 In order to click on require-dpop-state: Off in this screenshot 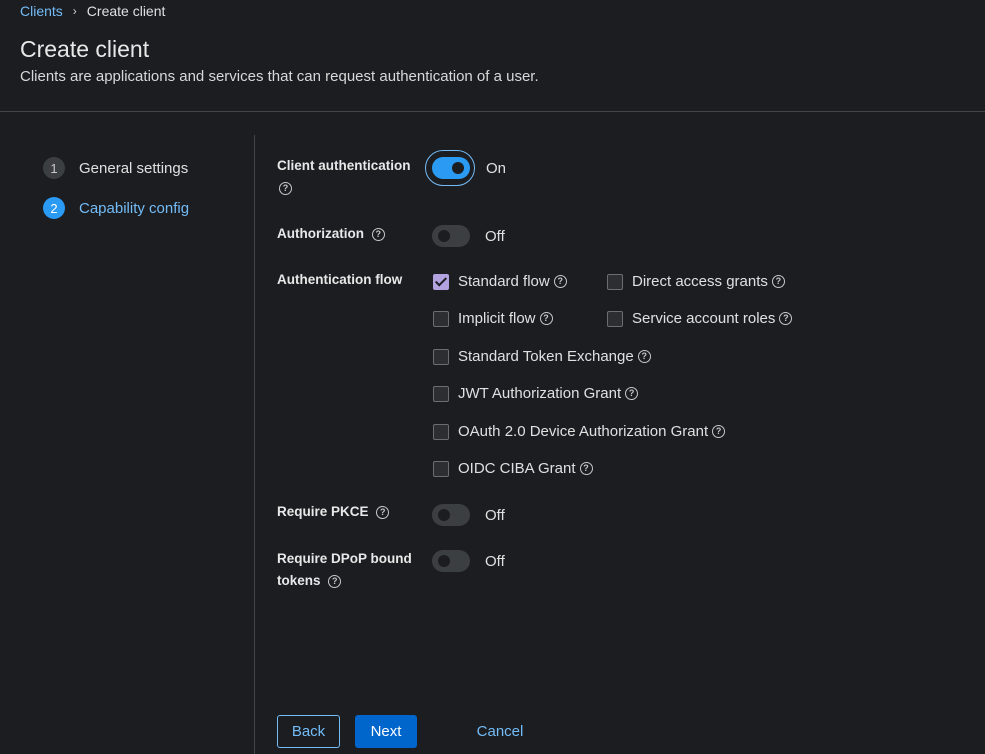, I will do `click(495, 561)`.